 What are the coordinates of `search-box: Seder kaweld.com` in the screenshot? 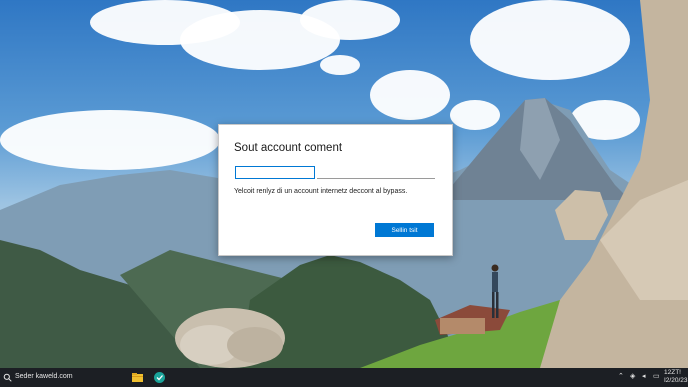 It's located at (44, 376).